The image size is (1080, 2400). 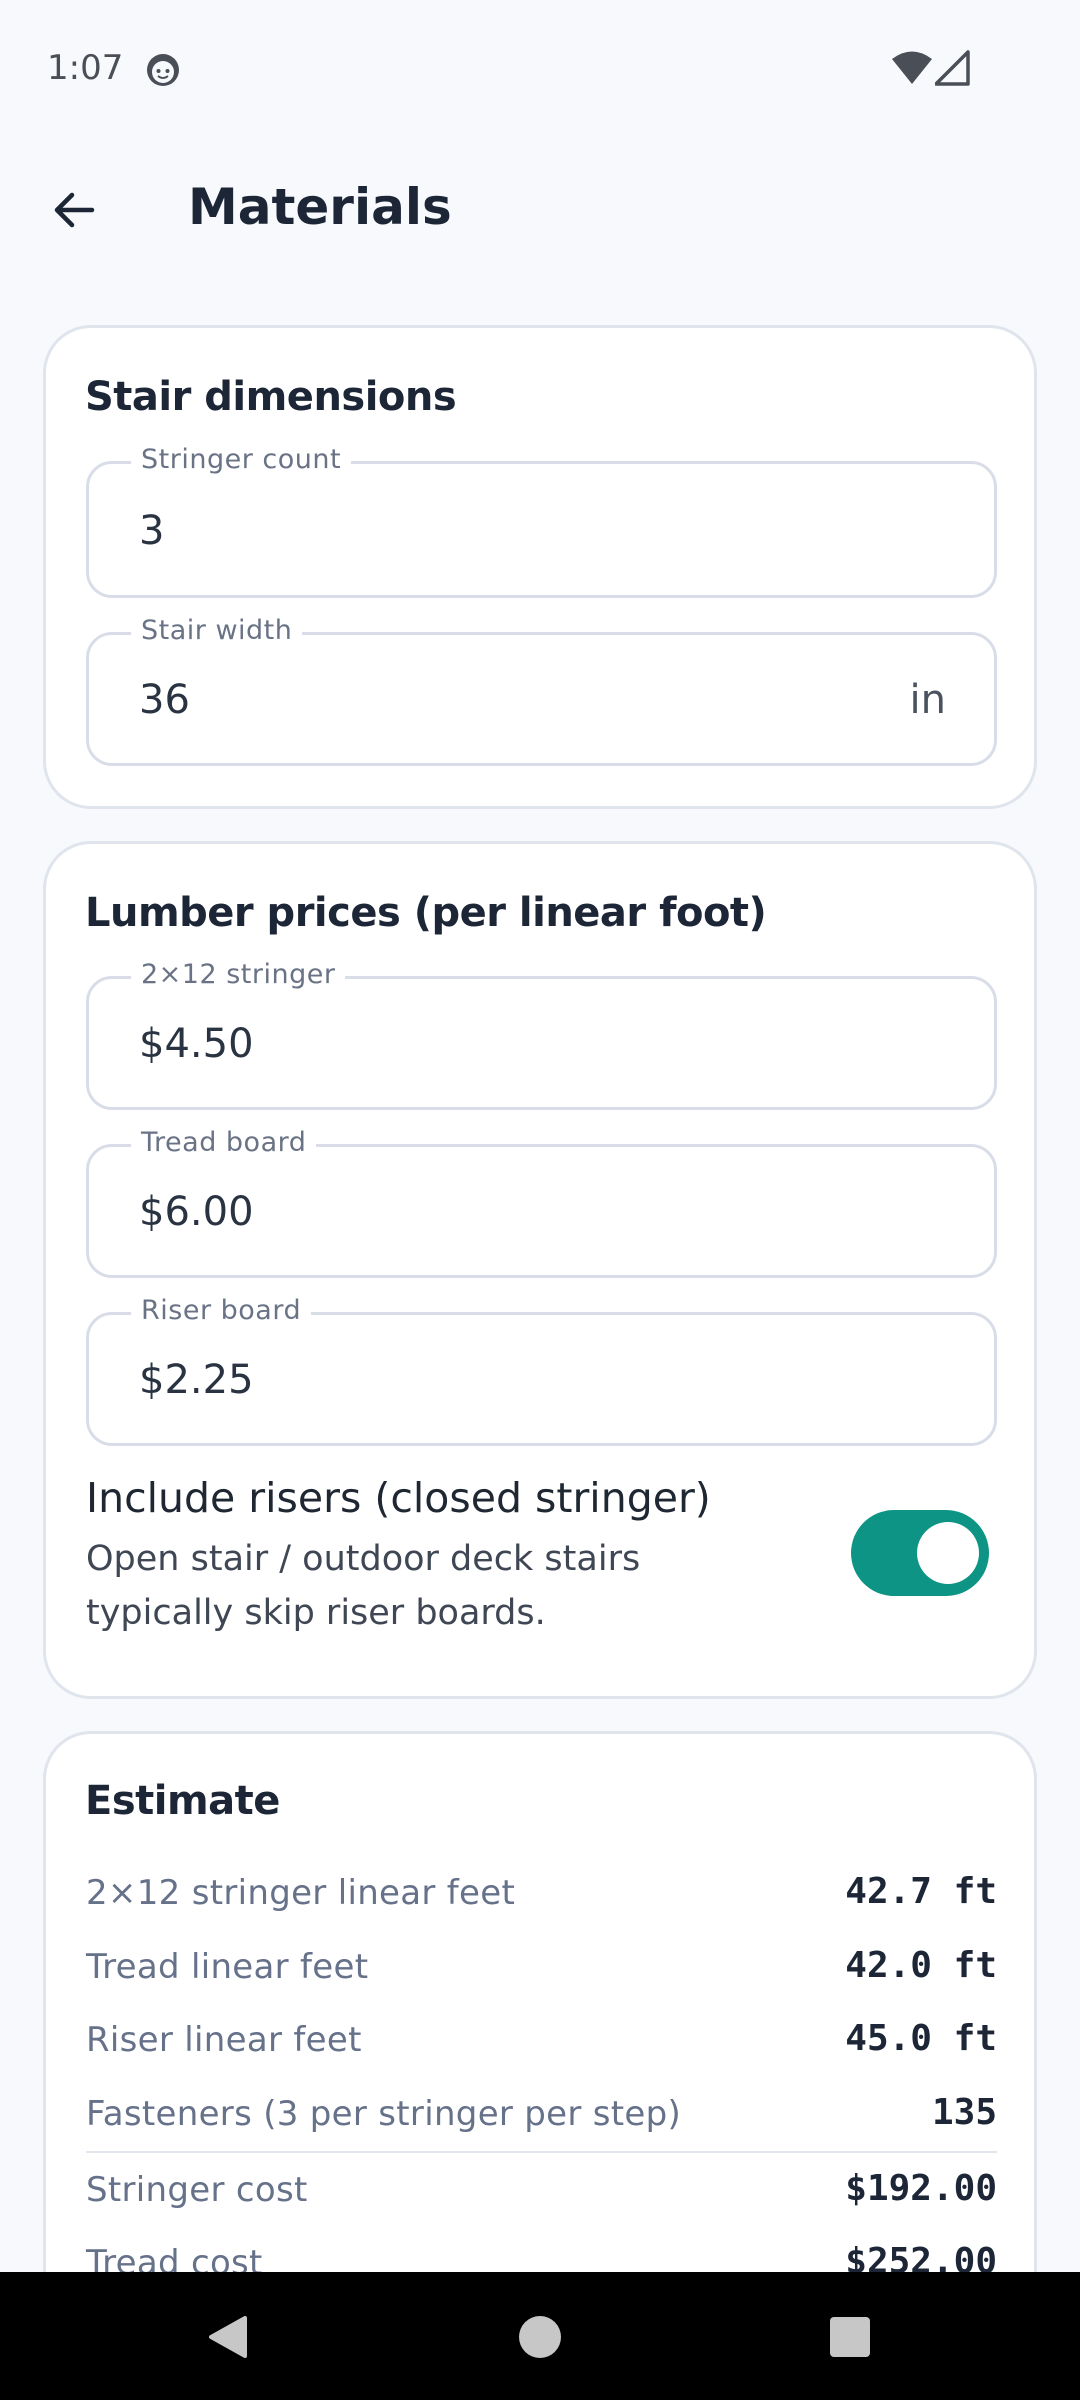 I want to click on nav-recents-button, so click(x=850, y=2337).